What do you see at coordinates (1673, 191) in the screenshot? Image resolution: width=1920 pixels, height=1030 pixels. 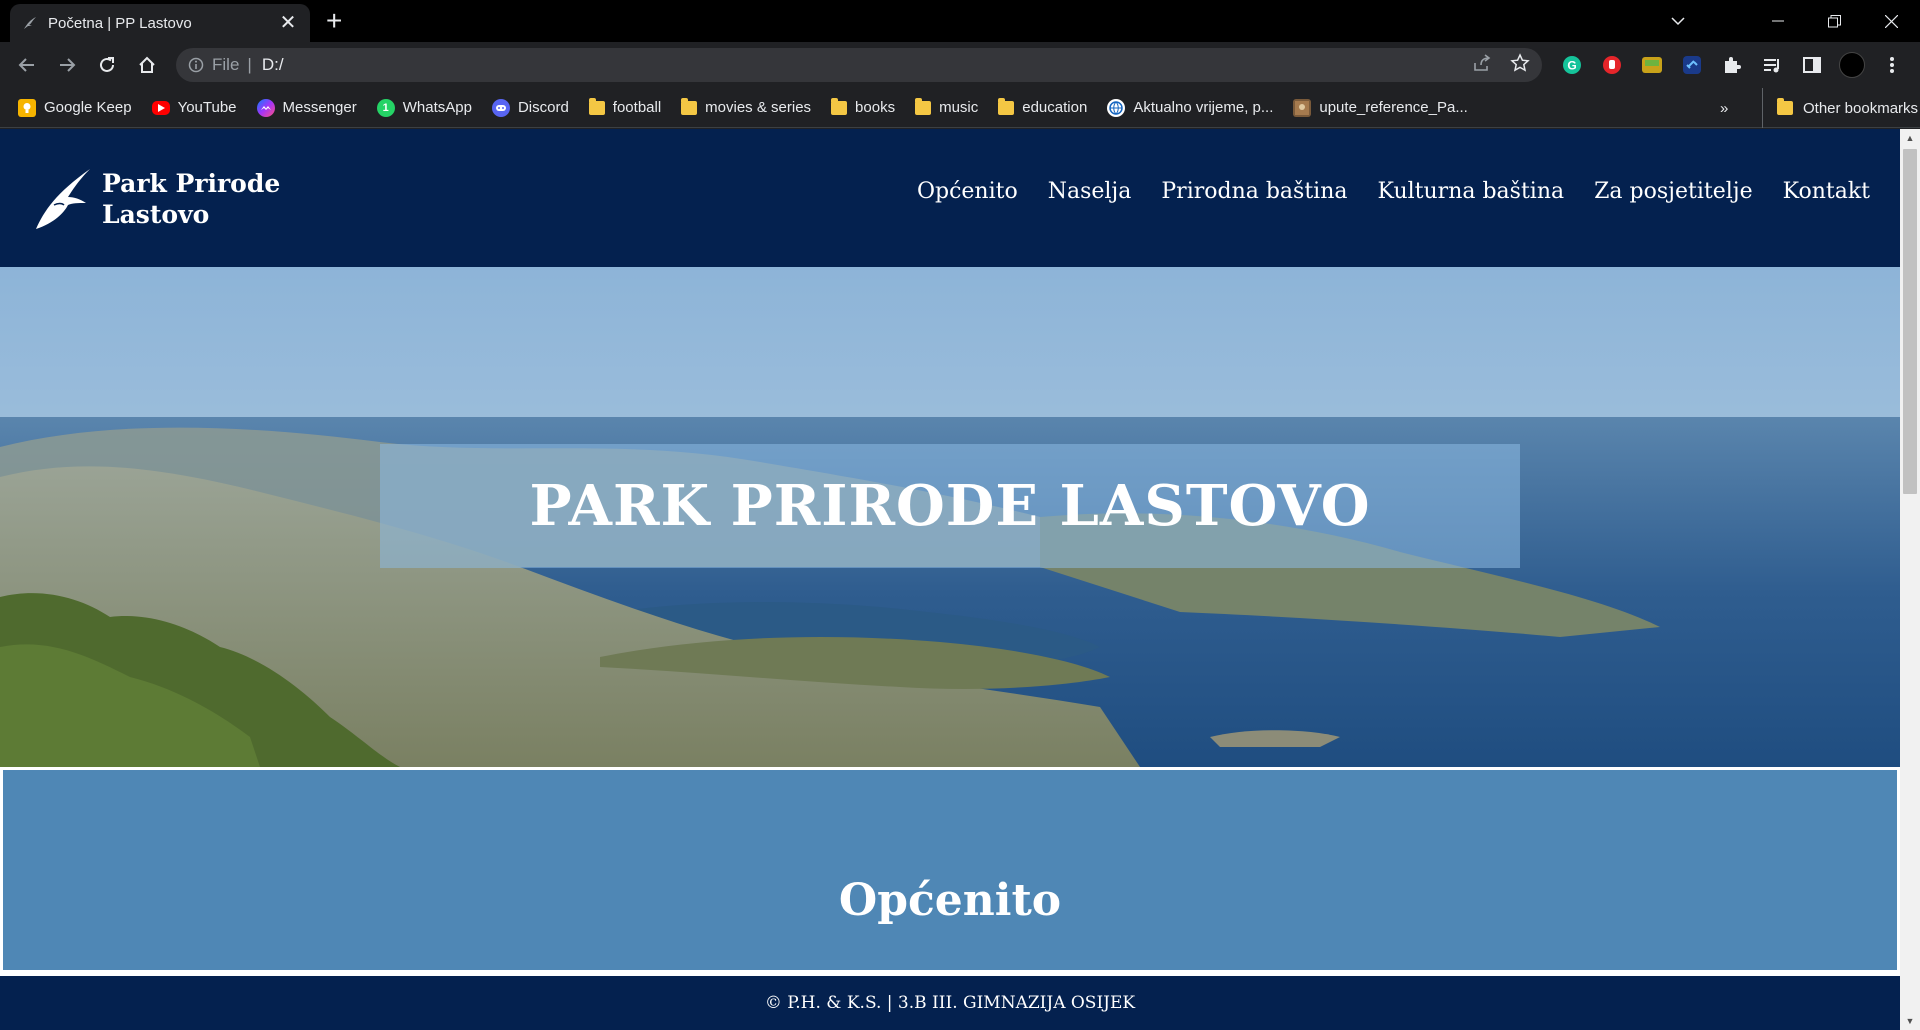 I see `nav-za-posjetitelje: Za posjetitelje` at bounding box center [1673, 191].